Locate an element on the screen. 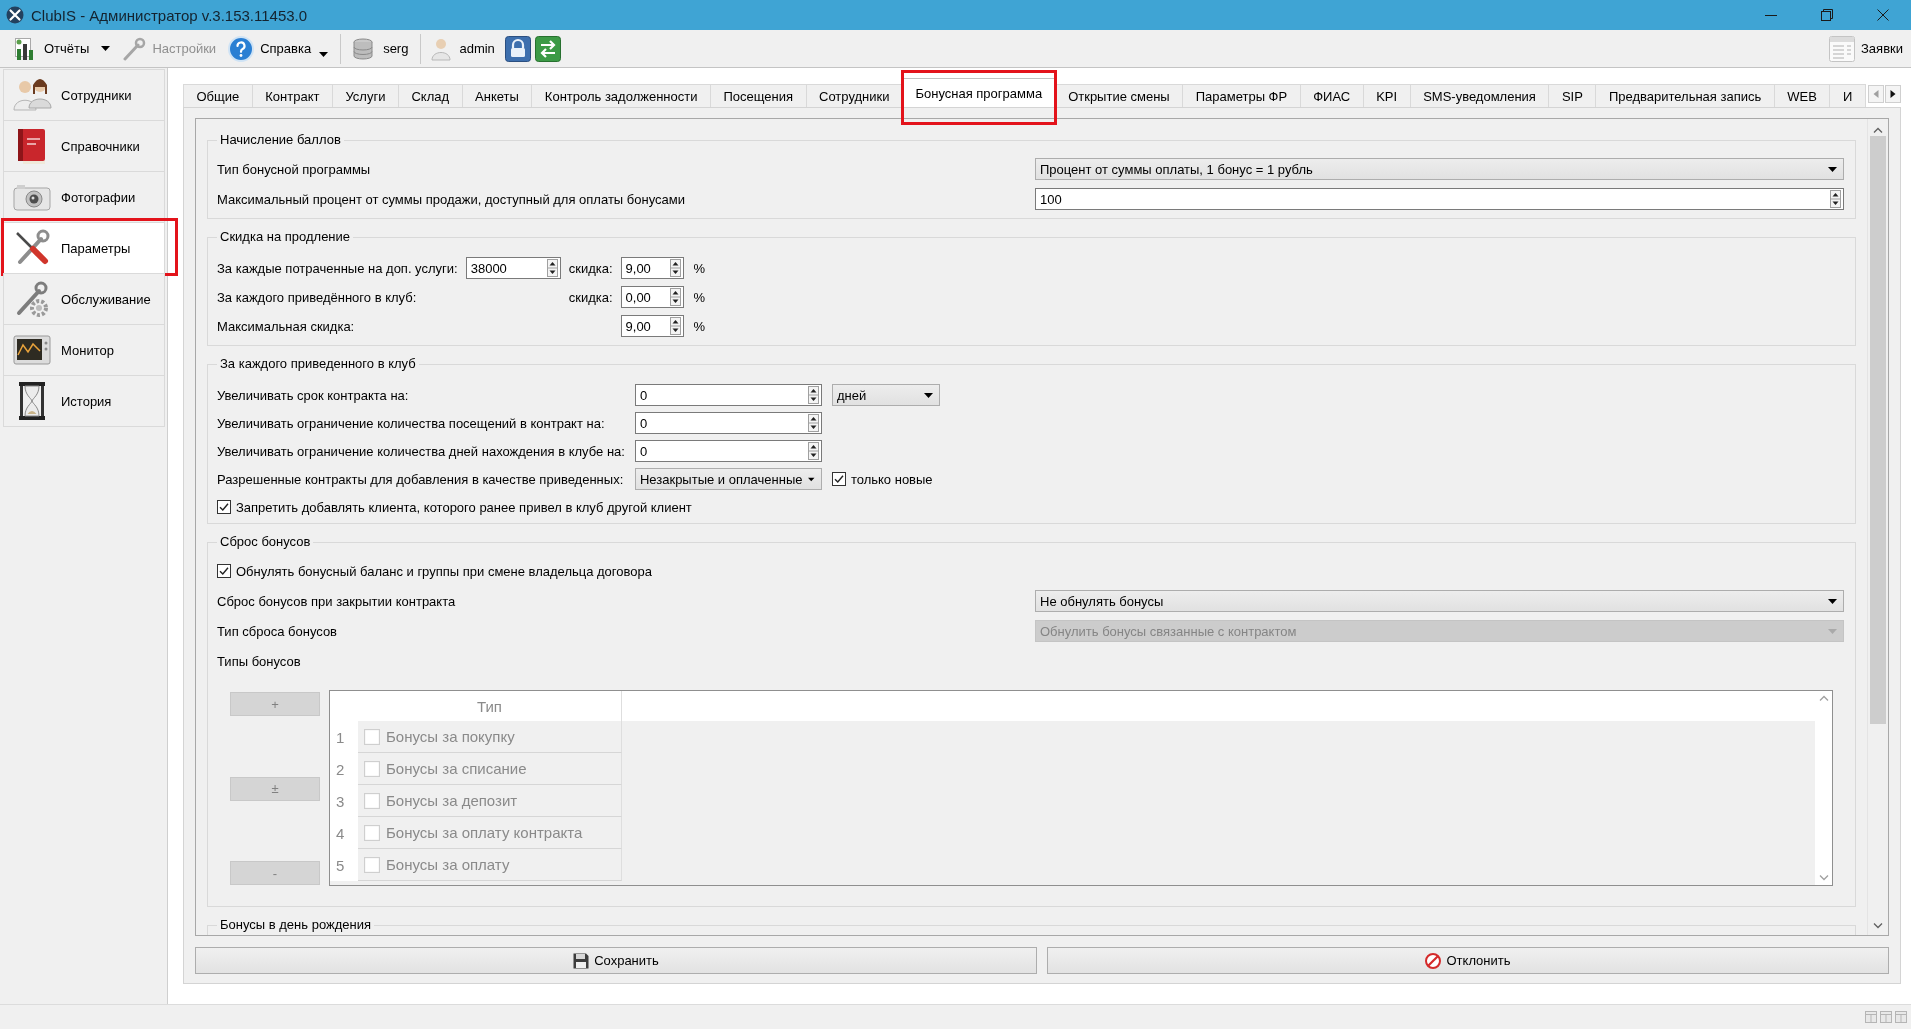  dropdown: Процент от суммы оплаты, 1 бонус = 1 рубль is located at coordinates (1439, 169).